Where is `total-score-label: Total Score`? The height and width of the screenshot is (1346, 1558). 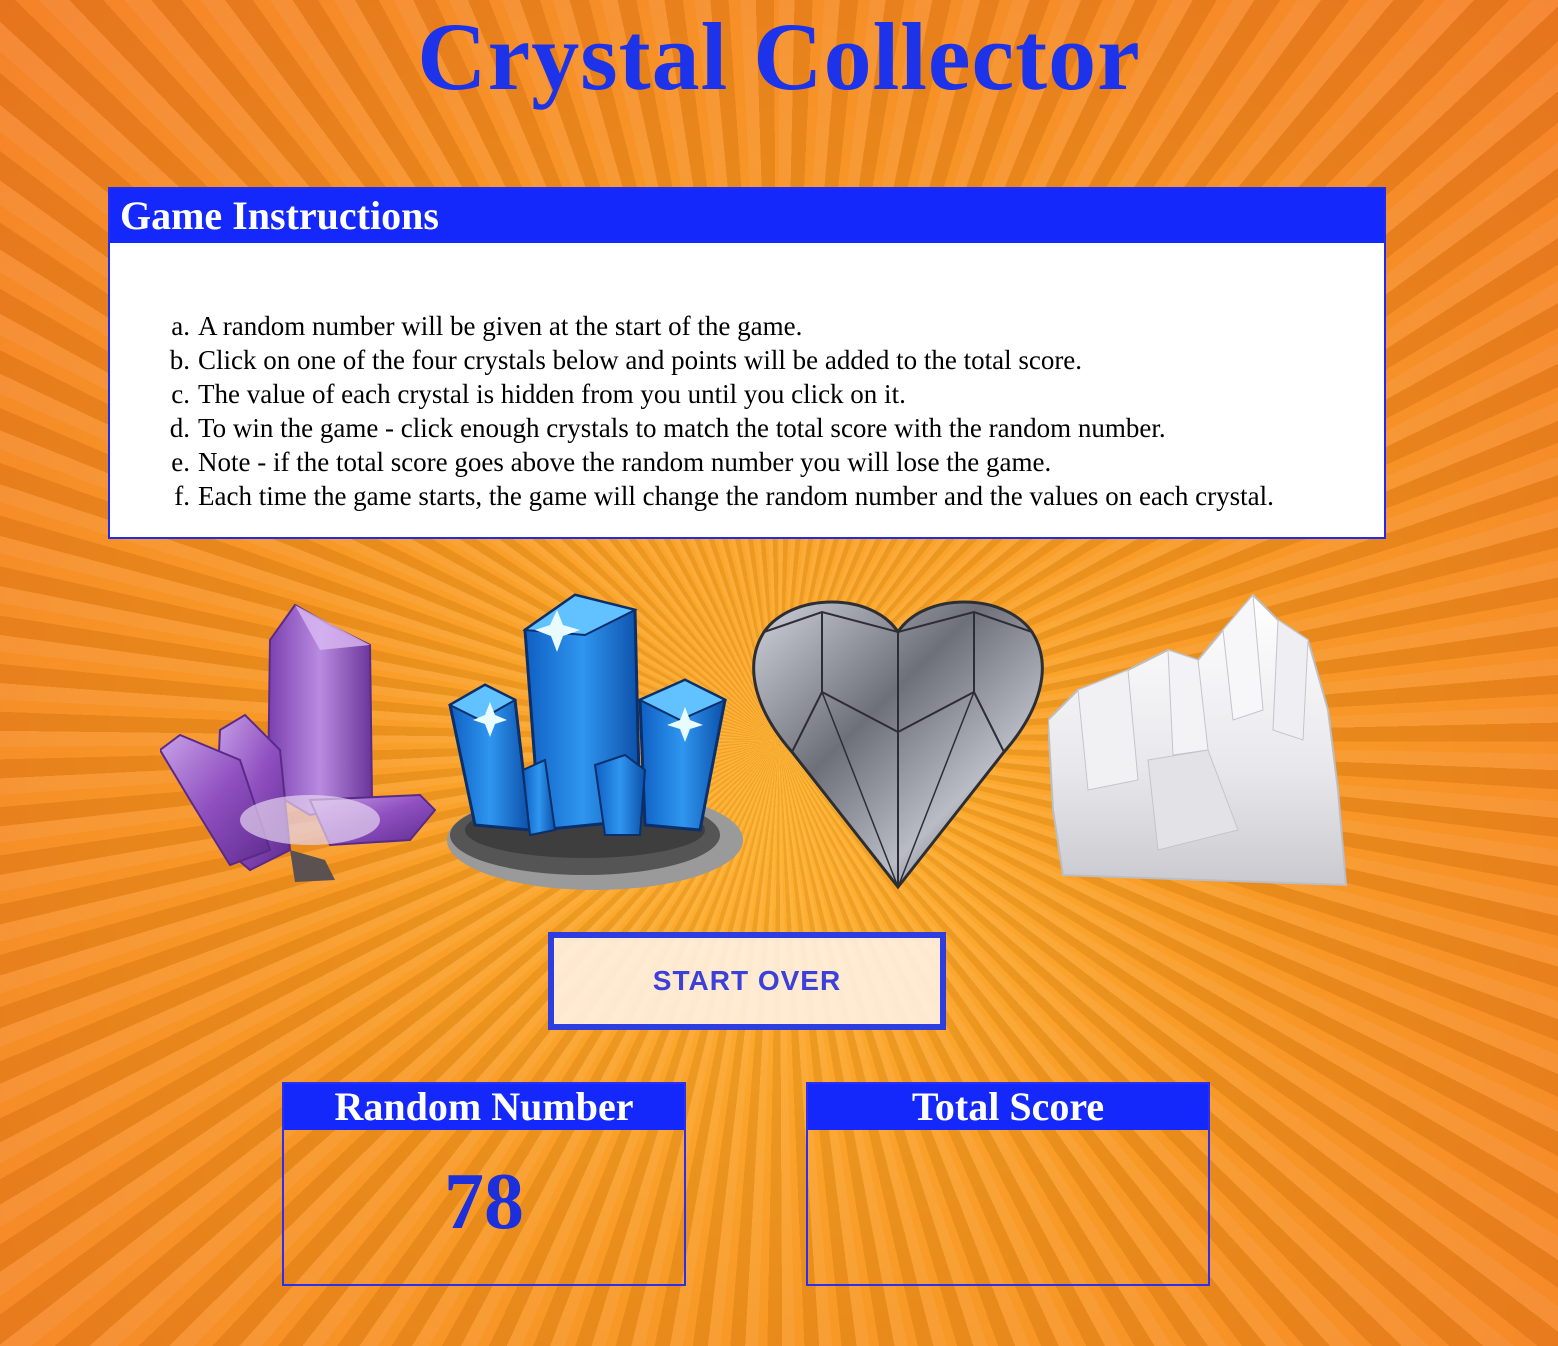
total-score-label: Total Score is located at coordinates (1008, 1107).